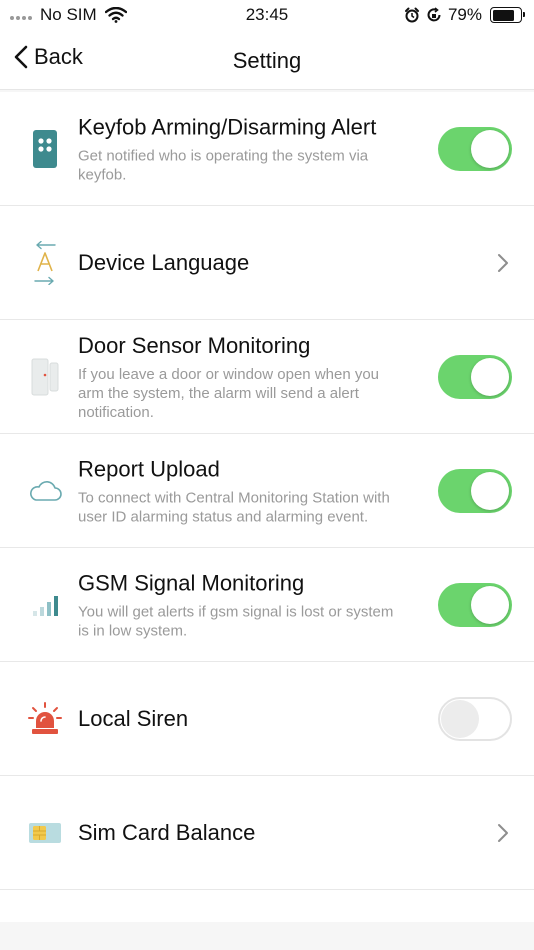 The image size is (534, 950). What do you see at coordinates (267, 15) in the screenshot?
I see `status-bar: No SIM 23:45 79%` at bounding box center [267, 15].